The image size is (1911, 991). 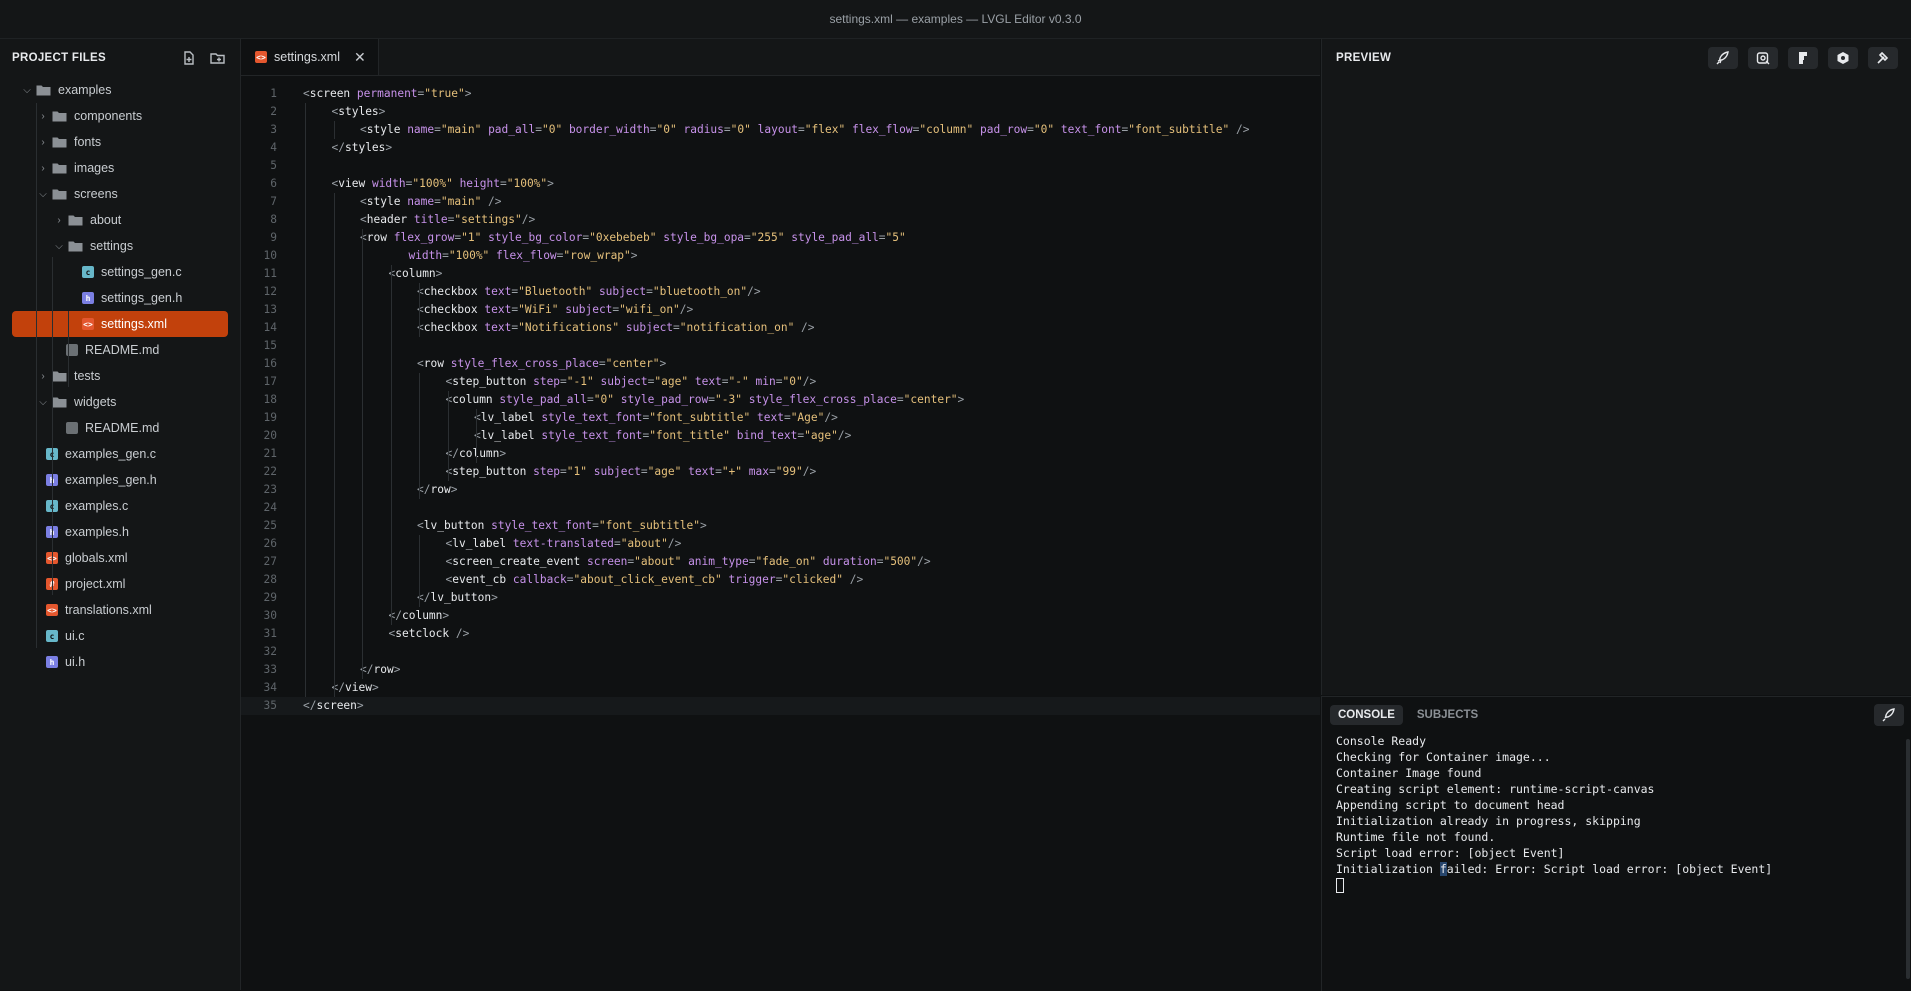 I want to click on screenshot-icon, so click(x=1763, y=58).